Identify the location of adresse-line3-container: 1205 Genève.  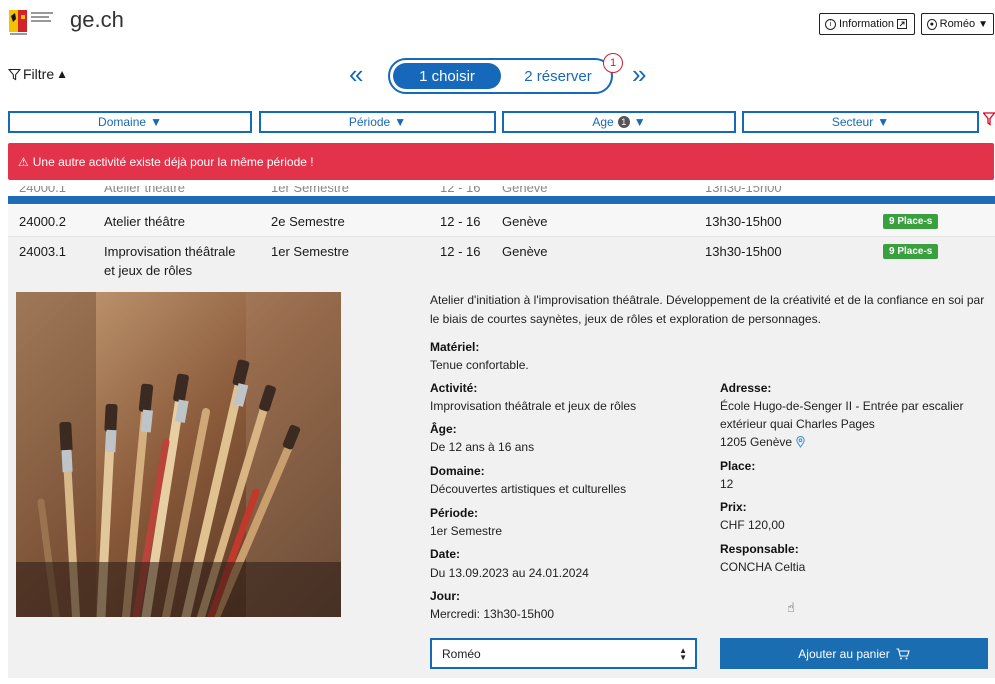
(762, 442).